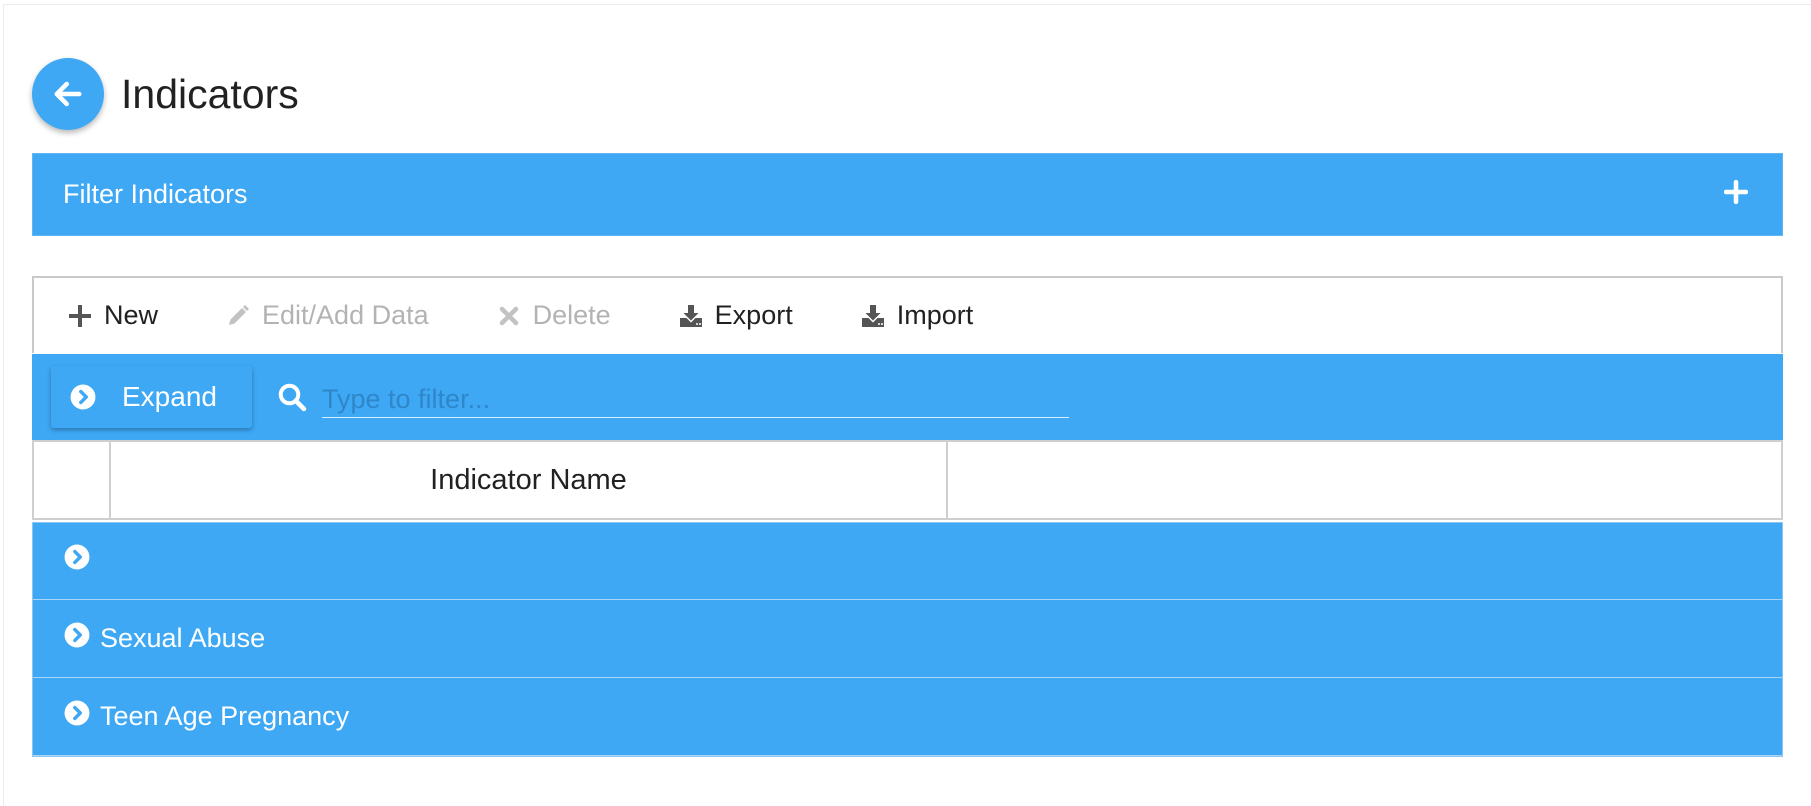 The width and height of the screenshot is (1811, 806). Describe the element at coordinates (571, 315) in the screenshot. I see `delete-button-label: Delete` at that location.